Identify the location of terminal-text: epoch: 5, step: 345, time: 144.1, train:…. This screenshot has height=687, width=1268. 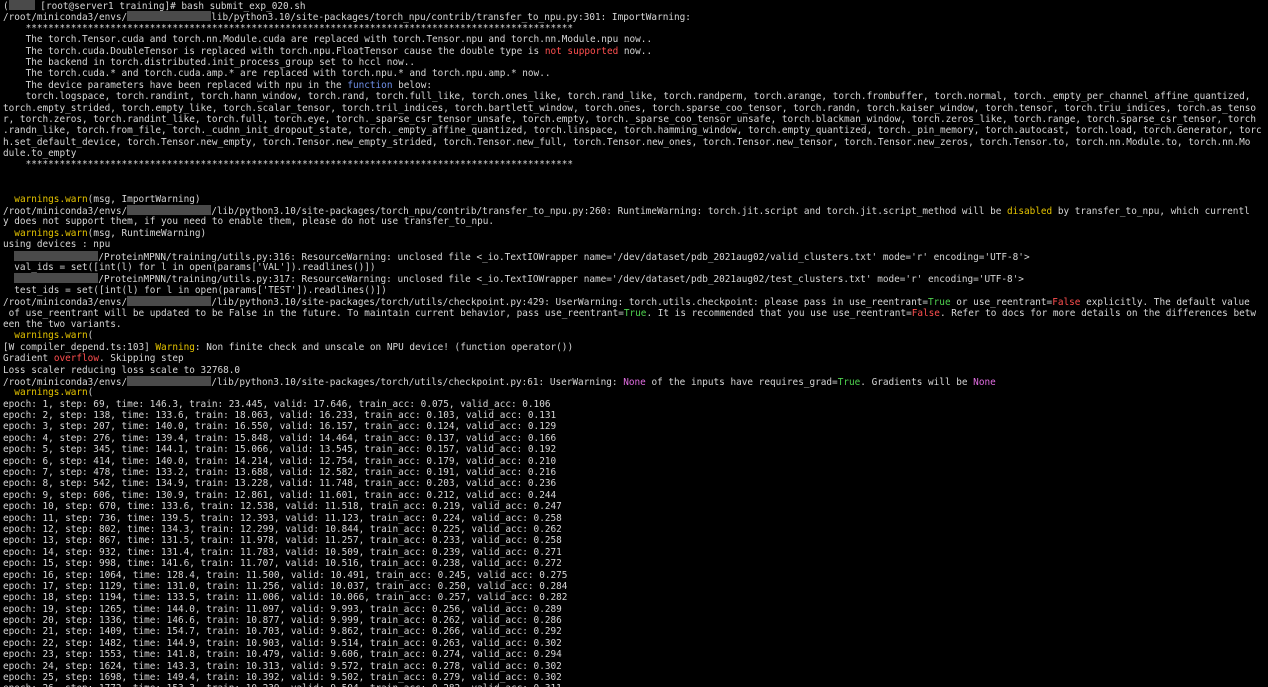
(280, 450).